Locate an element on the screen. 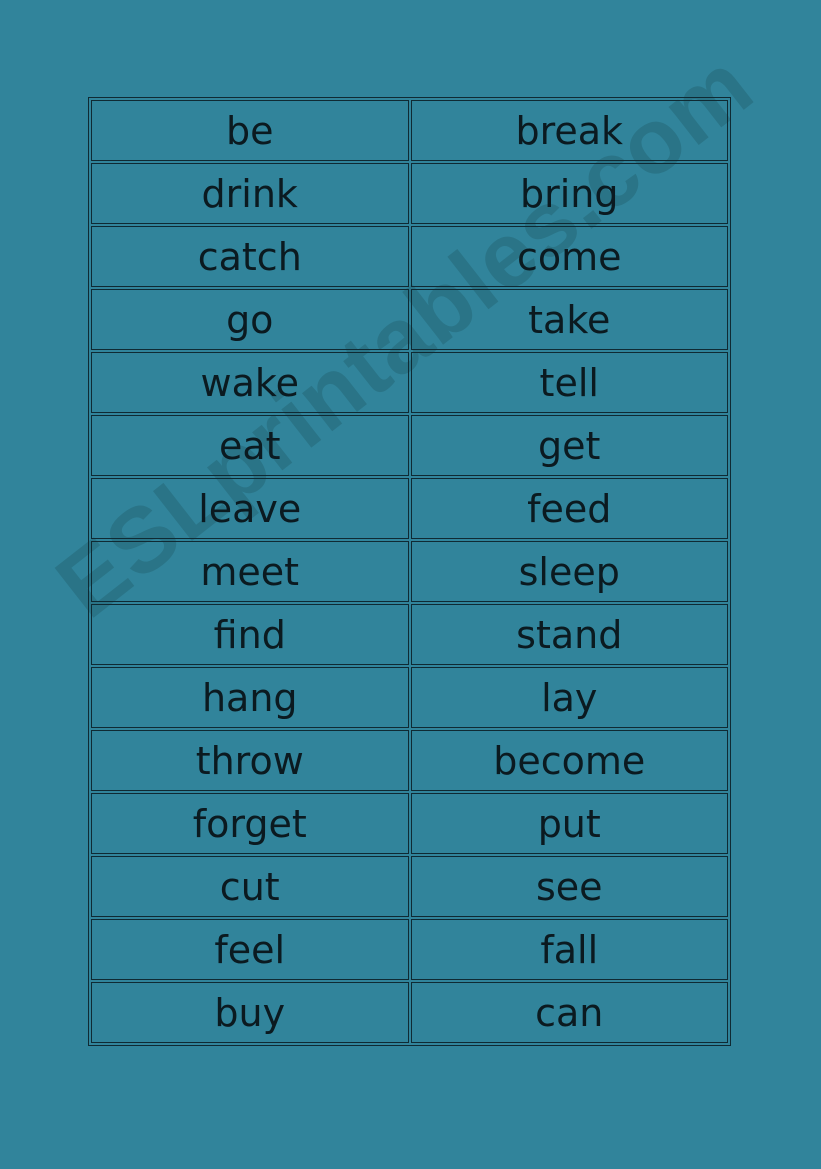 This screenshot has height=1169, width=821. table-row: go take is located at coordinates (409, 319).